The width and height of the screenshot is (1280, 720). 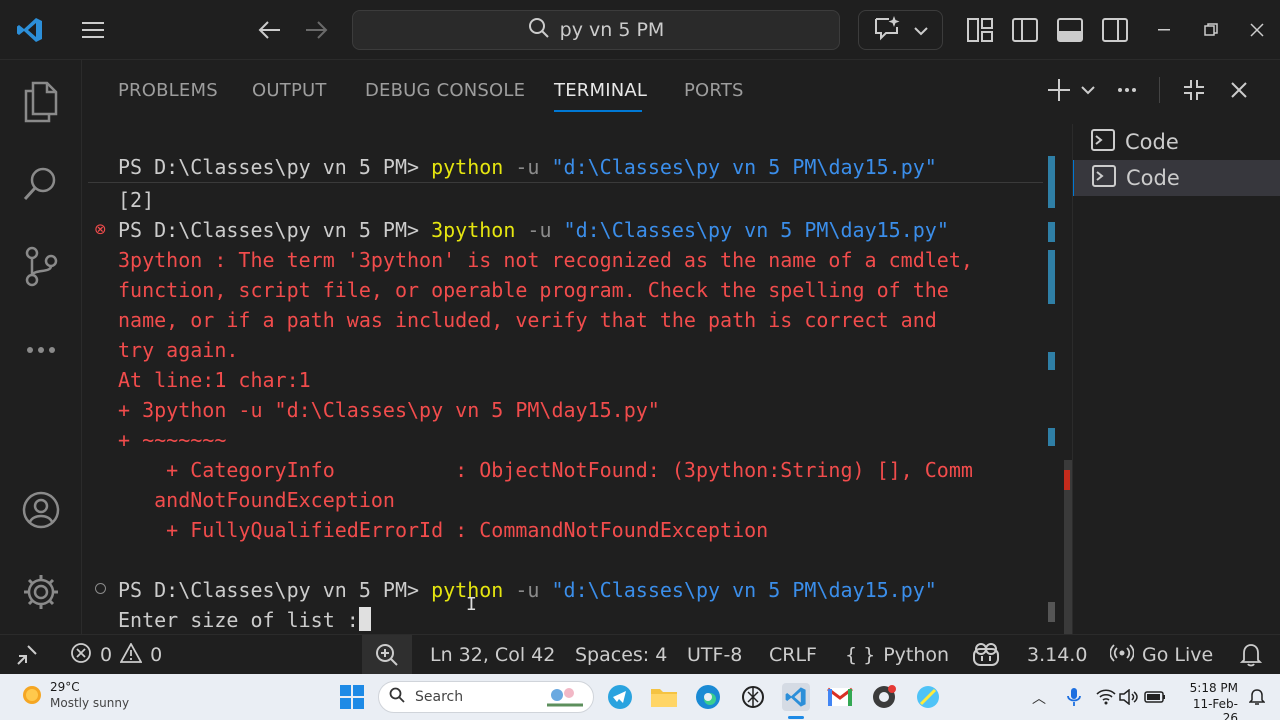 I want to click on flag-text: -u, so click(x=527, y=590).